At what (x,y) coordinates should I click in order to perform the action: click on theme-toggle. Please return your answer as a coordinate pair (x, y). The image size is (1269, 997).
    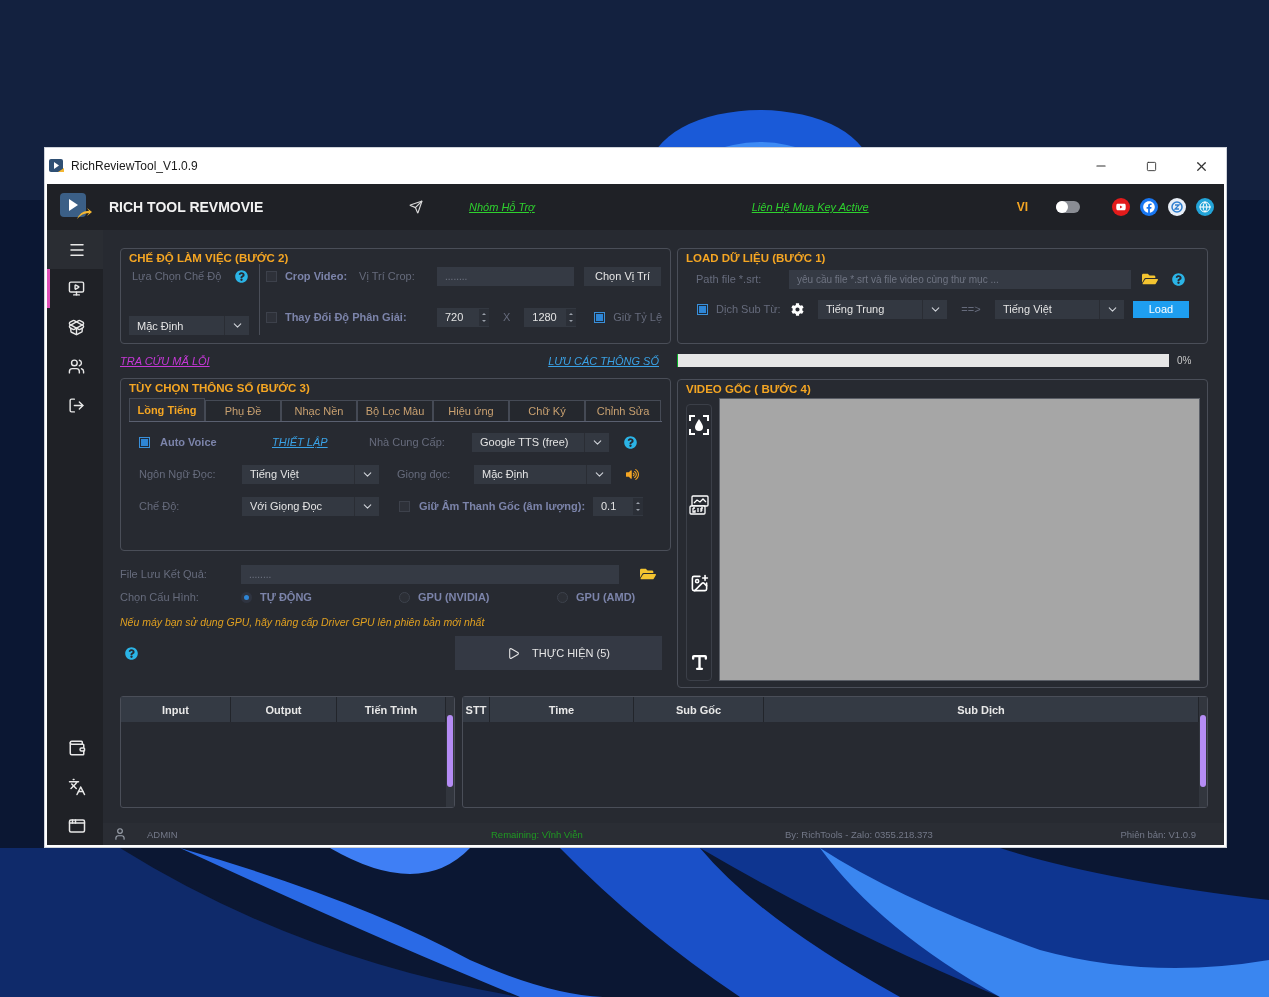
    Looking at the image, I should click on (1068, 207).